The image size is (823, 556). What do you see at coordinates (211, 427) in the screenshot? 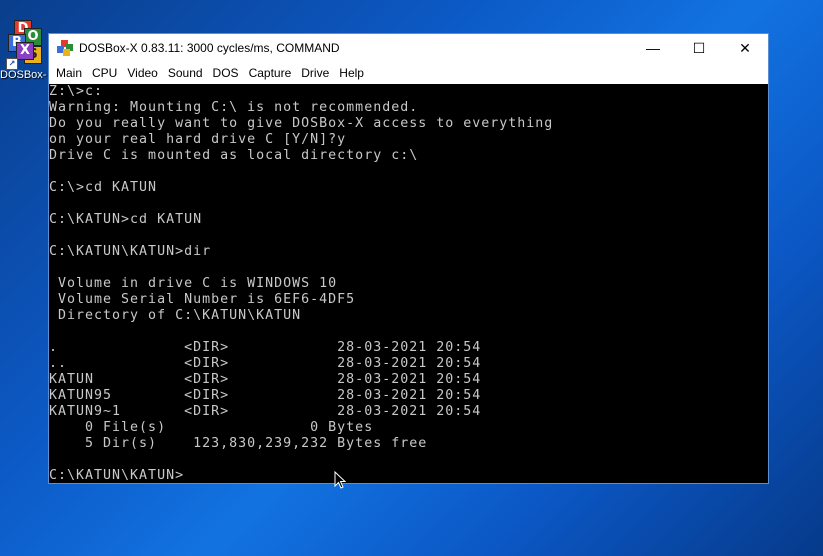
I see `console-line: 0 File(s) 0 Bytes` at bounding box center [211, 427].